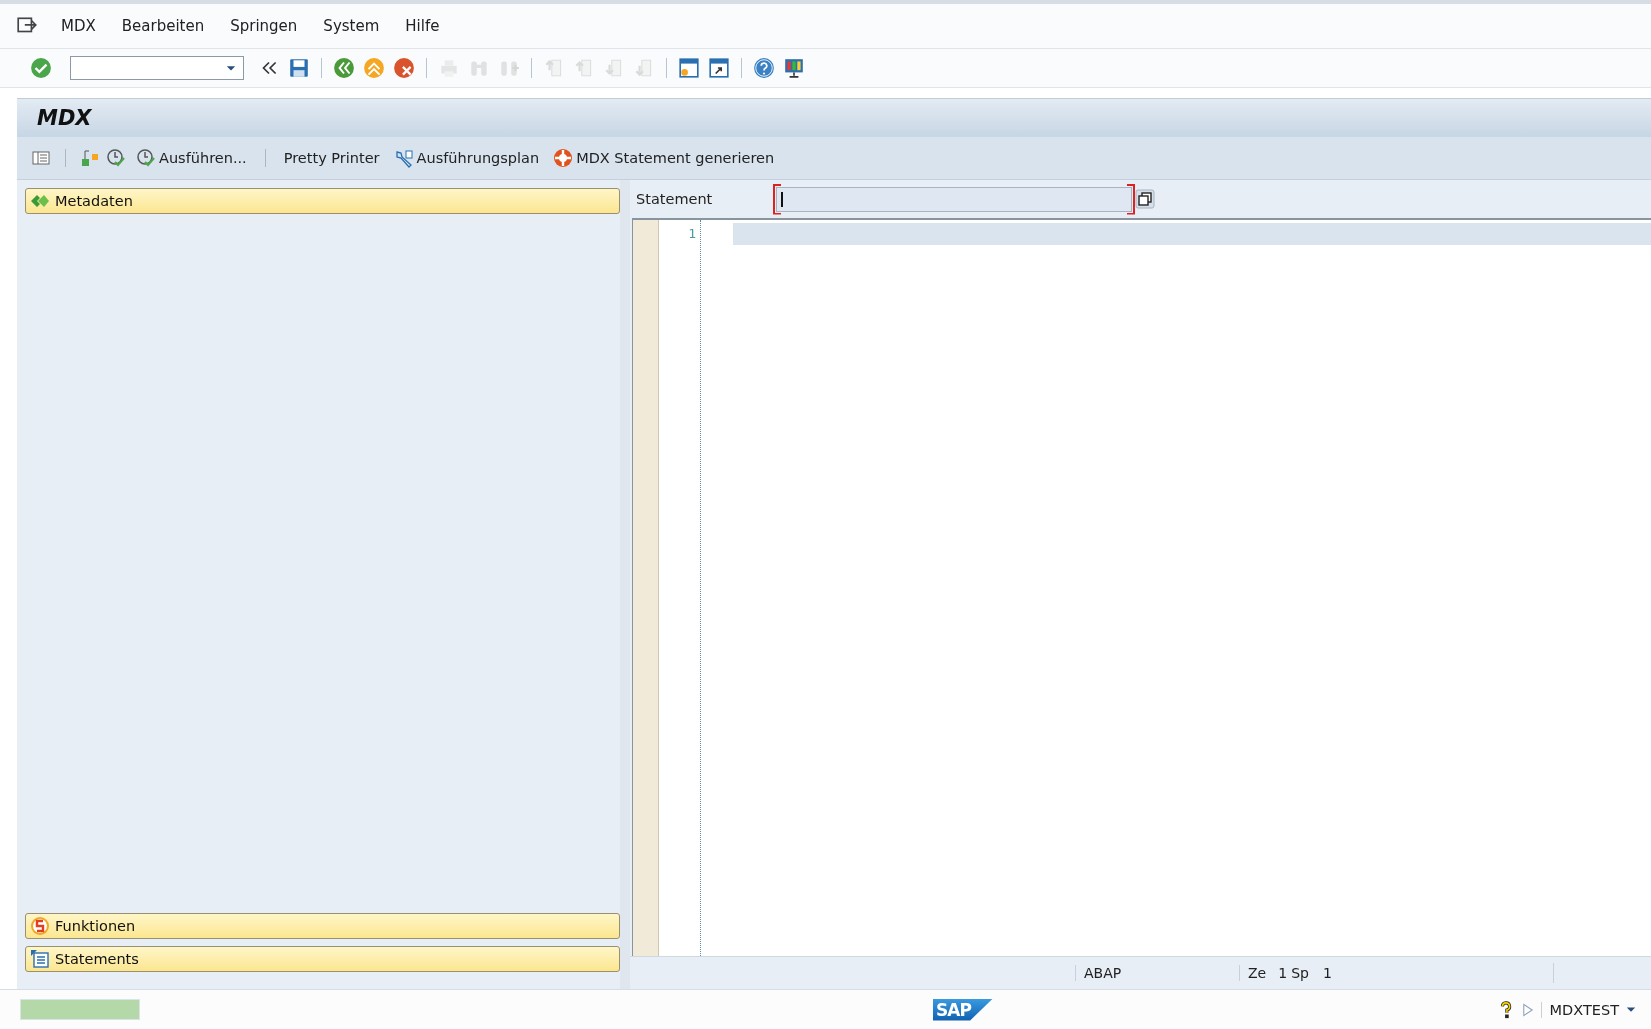 The image size is (1651, 1029). I want to click on screen-title: MDX, so click(64, 118).